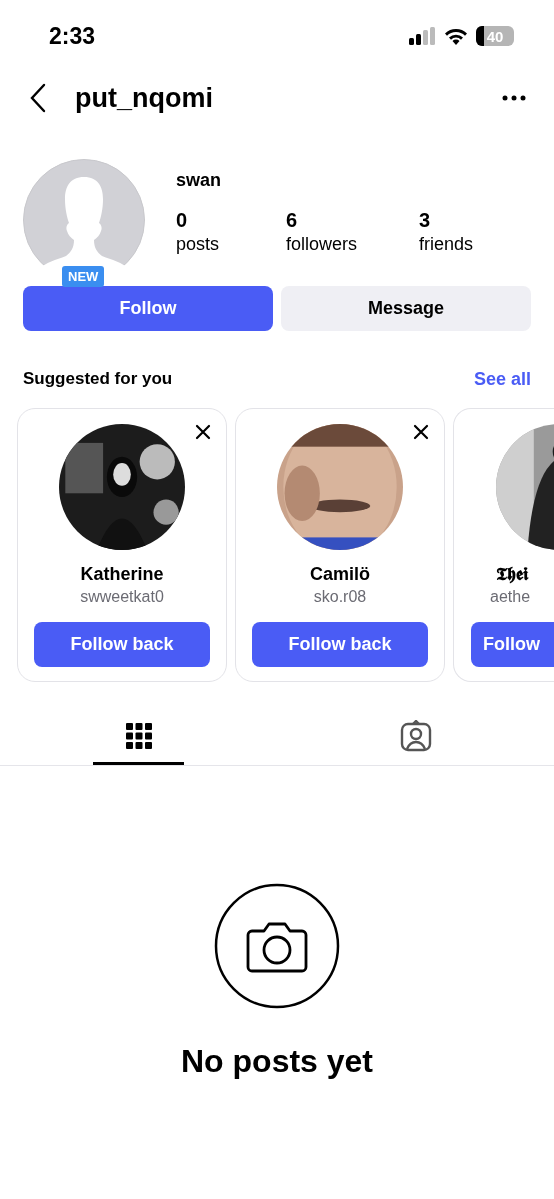 The width and height of the screenshot is (554, 1199). I want to click on back-icon, so click(38, 98).